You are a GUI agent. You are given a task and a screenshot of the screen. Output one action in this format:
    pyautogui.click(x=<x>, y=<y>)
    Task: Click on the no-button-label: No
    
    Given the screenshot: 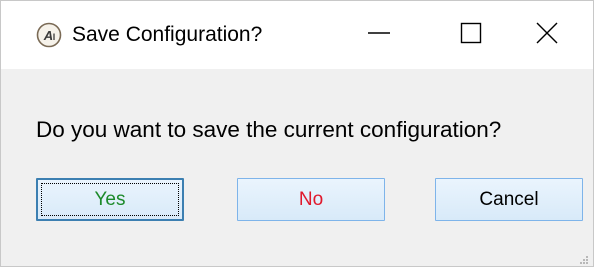 What is the action you would take?
    pyautogui.click(x=311, y=199)
    